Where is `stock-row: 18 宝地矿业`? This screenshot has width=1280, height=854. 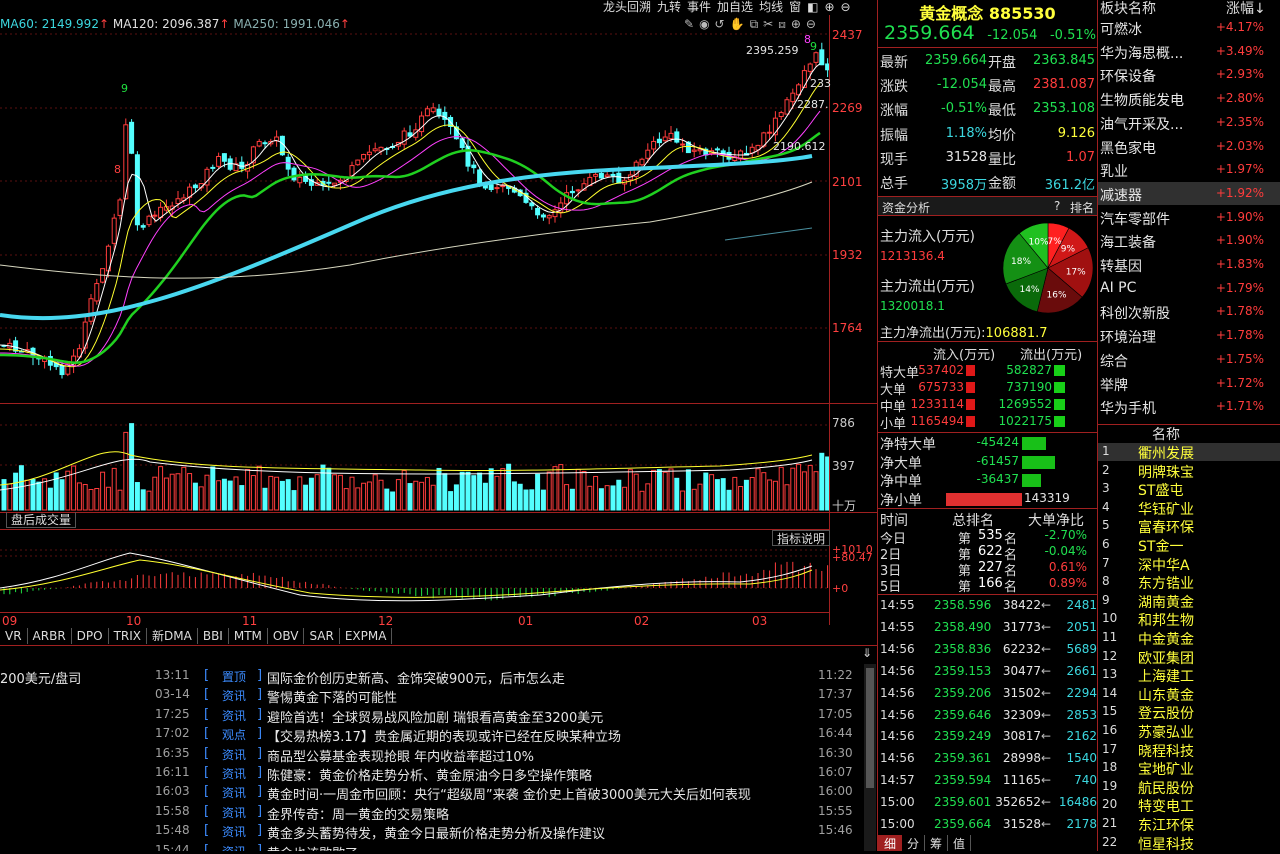 stock-row: 18 宝地矿业 is located at coordinates (1189, 768).